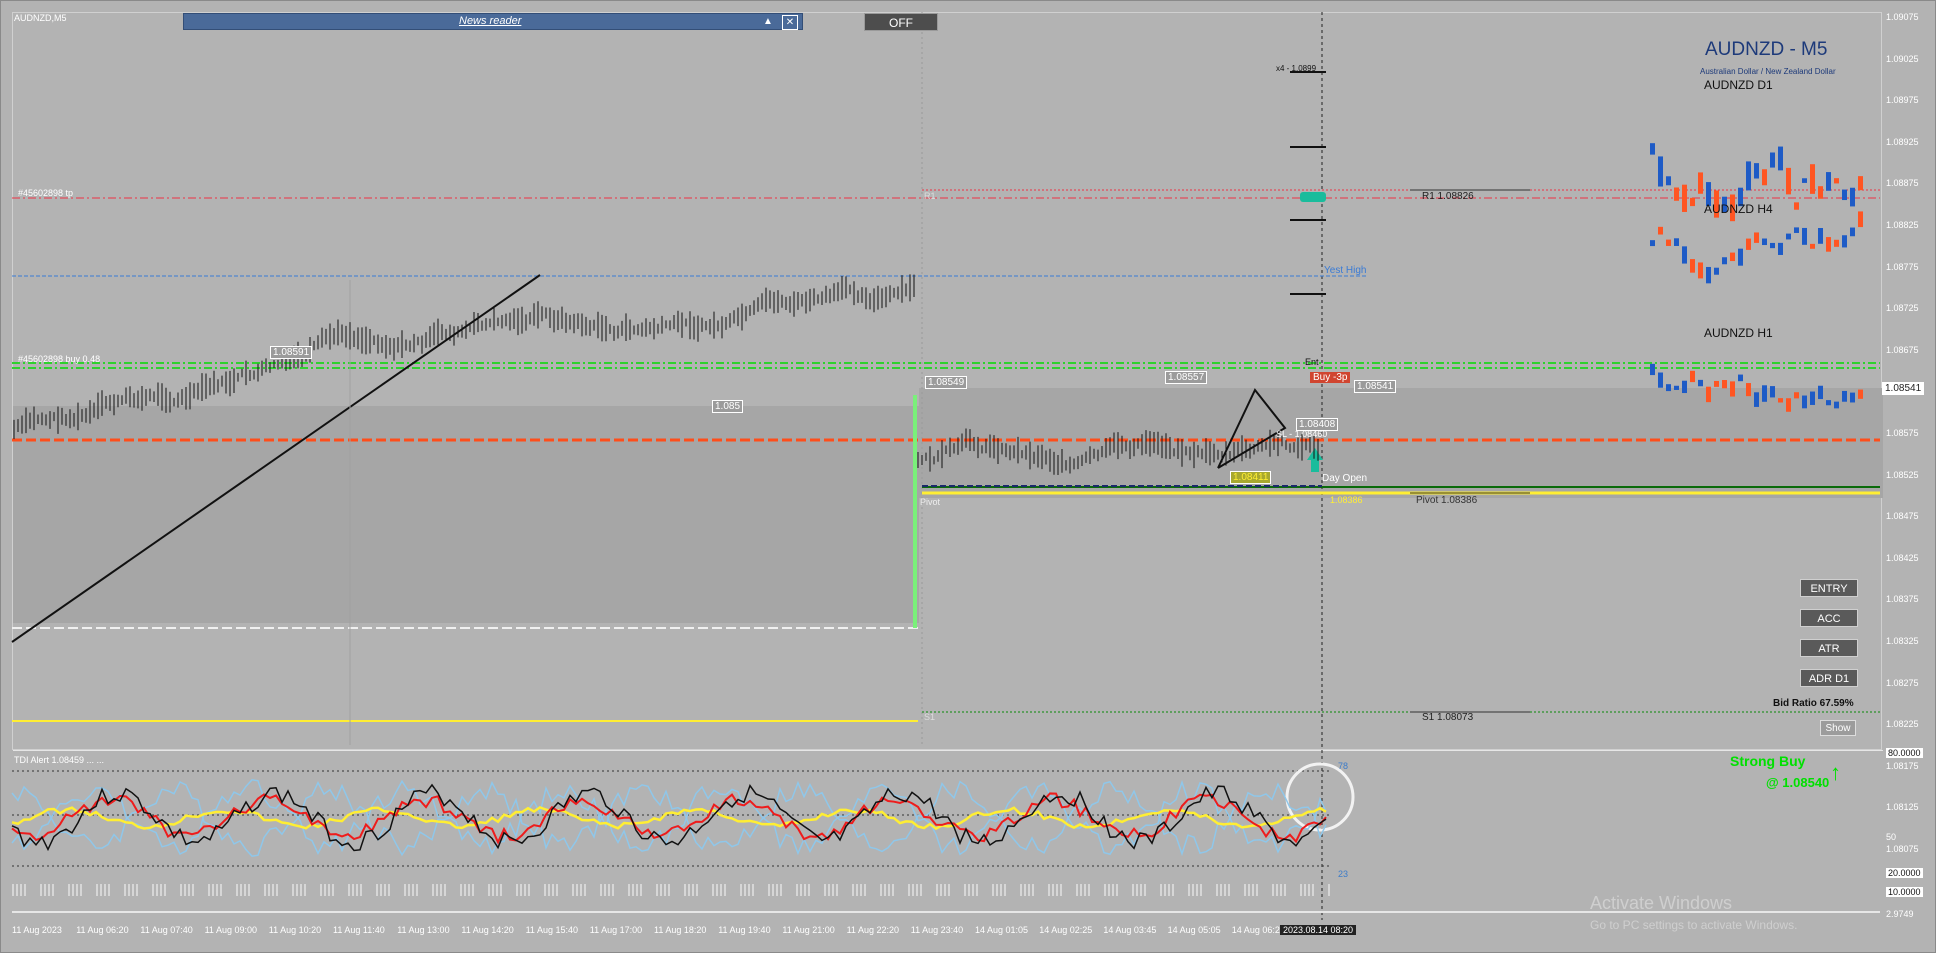  What do you see at coordinates (1902, 308) in the screenshot?
I see `price-axis-label: 1.08725` at bounding box center [1902, 308].